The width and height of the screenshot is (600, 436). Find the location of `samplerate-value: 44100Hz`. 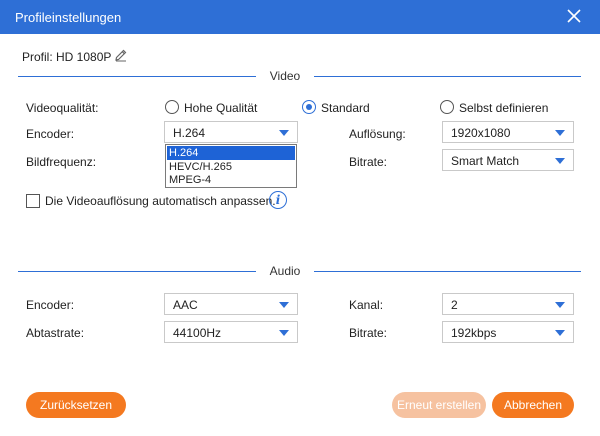

samplerate-value: 44100Hz is located at coordinates (197, 333).